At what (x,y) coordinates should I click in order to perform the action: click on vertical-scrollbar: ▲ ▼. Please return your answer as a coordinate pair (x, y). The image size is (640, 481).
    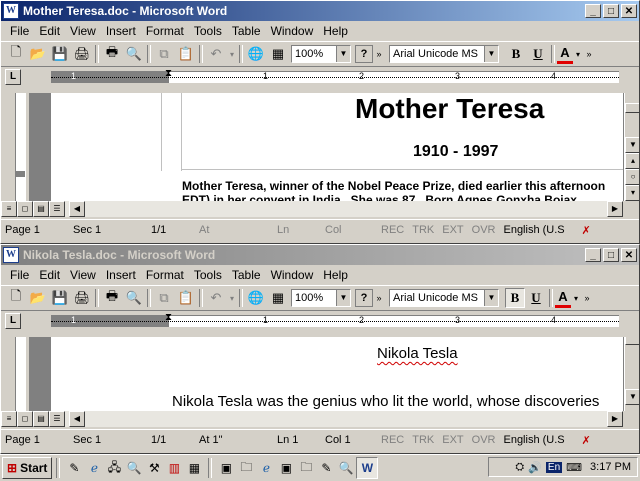
    Looking at the image, I should click on (631, 374).